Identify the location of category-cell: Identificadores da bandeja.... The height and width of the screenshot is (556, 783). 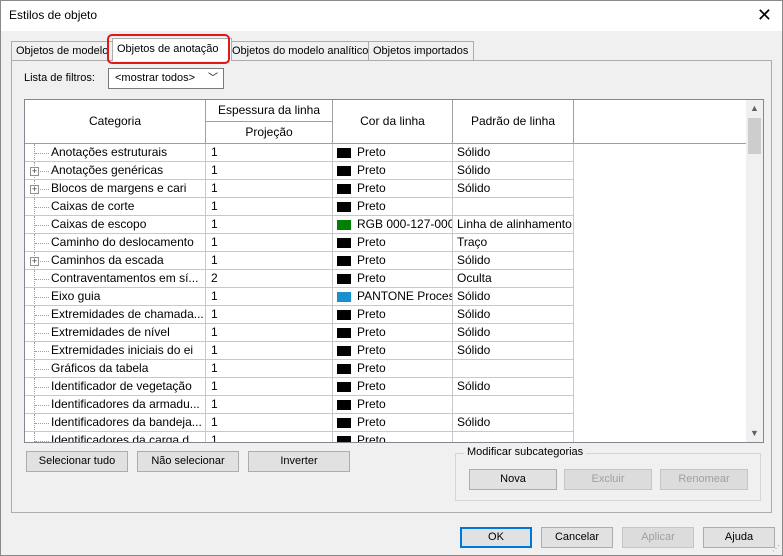
(115, 423).